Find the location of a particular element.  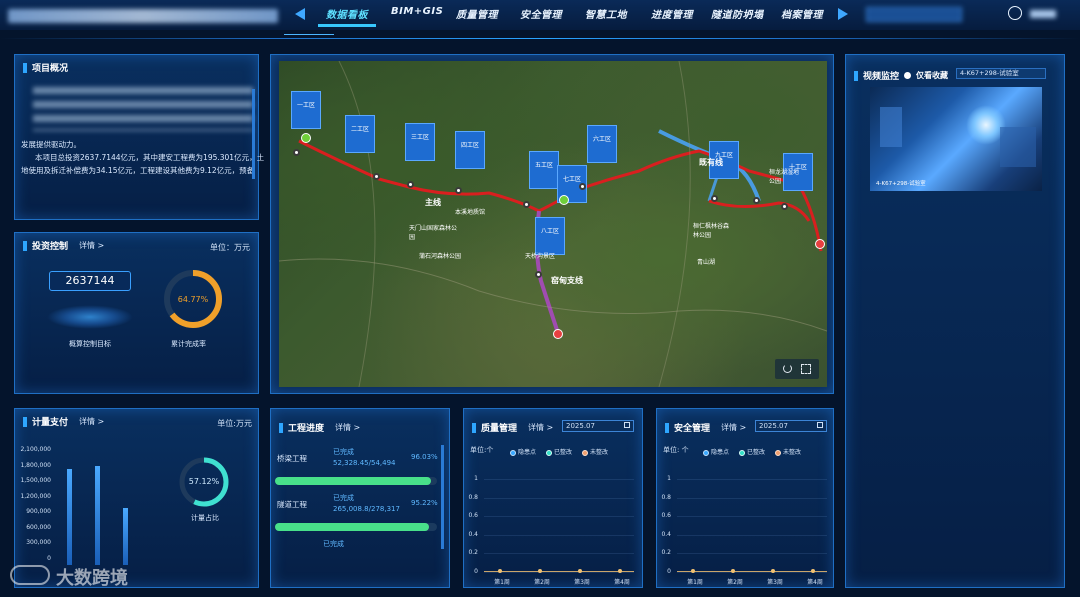

work-zone-6: 六工区 is located at coordinates (602, 144).